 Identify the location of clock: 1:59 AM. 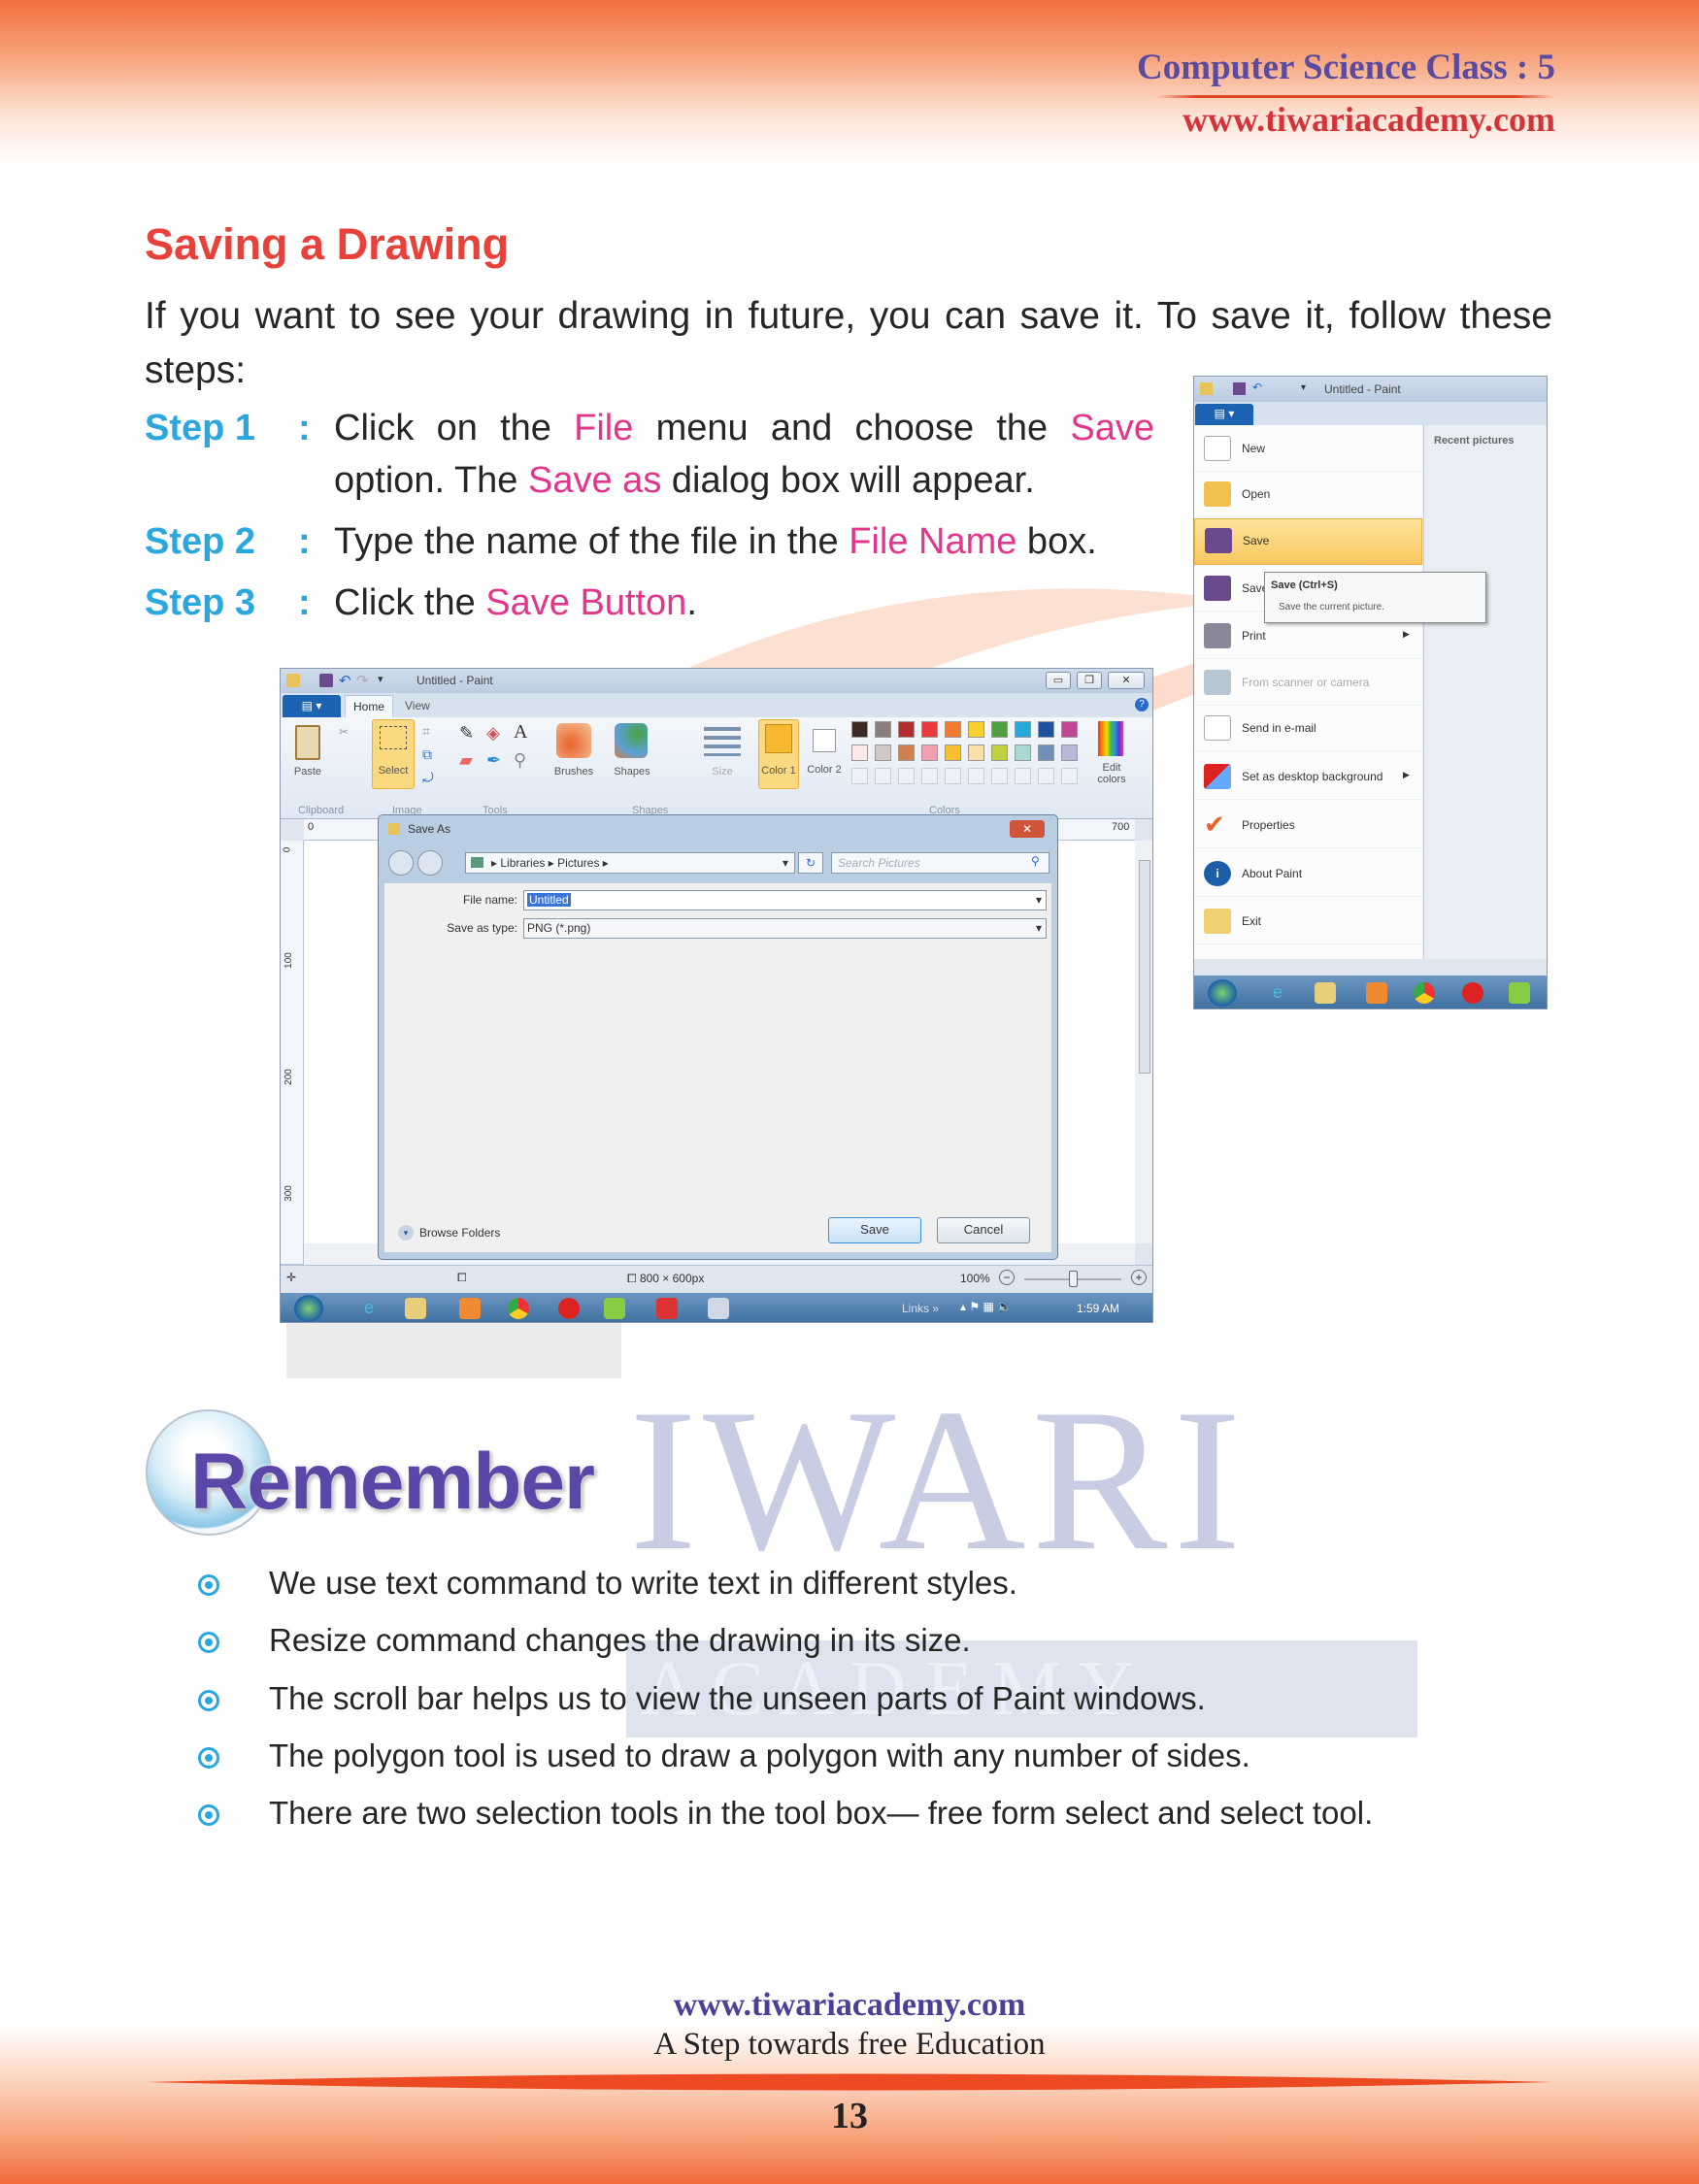
(1098, 1308).